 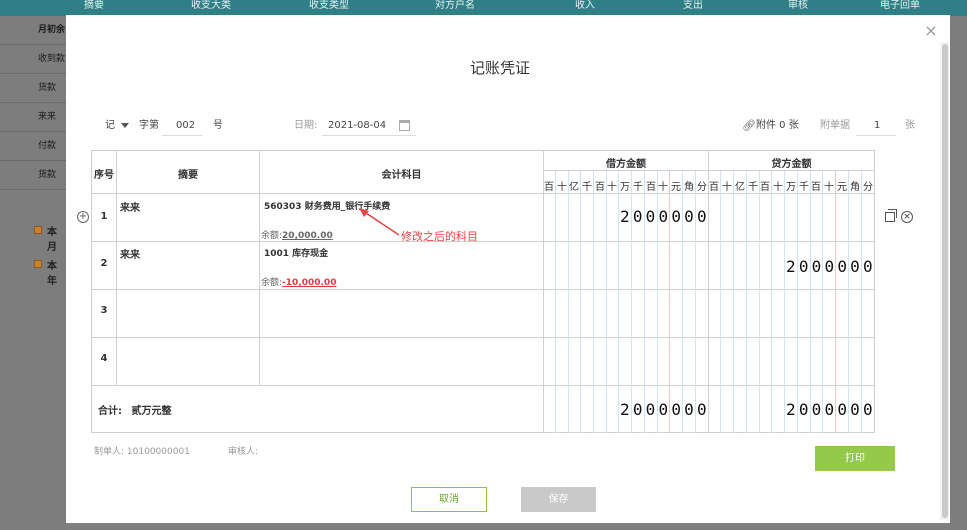 I want to click on annotation-text: 修改之后的科目, so click(x=439, y=236).